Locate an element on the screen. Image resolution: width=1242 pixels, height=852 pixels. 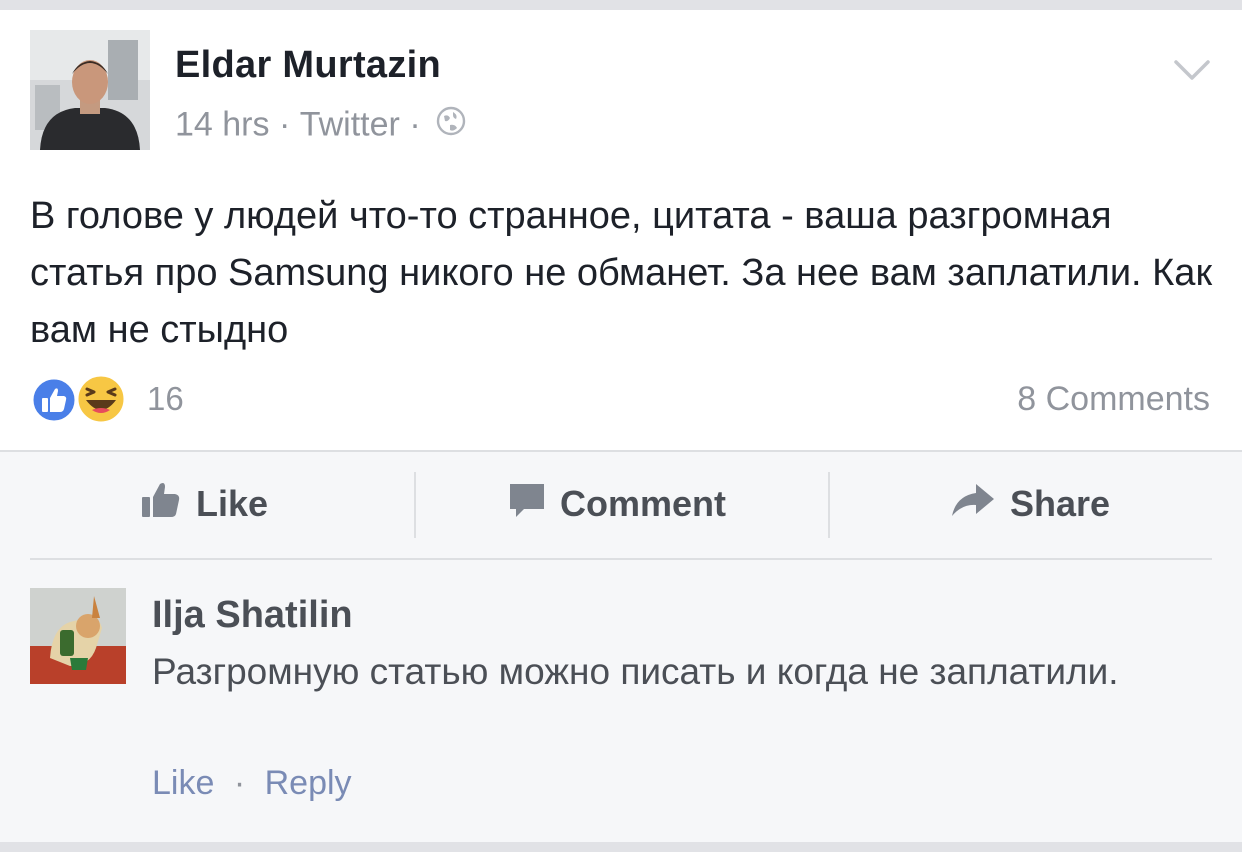
comment-button: Comment is located at coordinates (617, 504).